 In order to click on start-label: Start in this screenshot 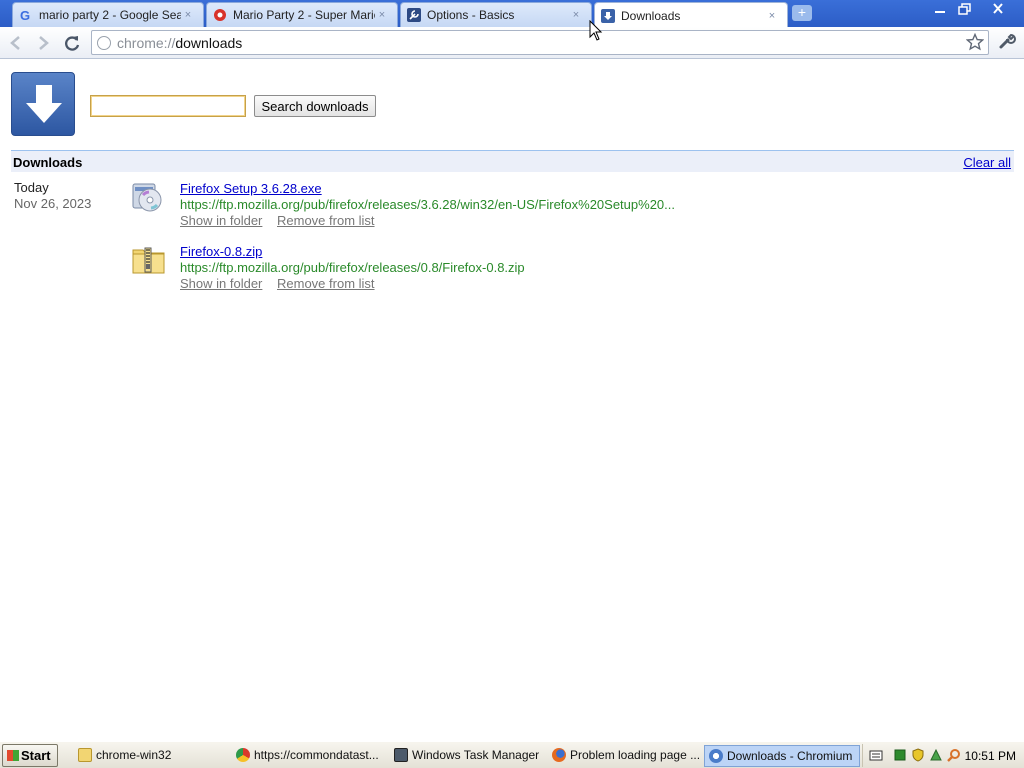, I will do `click(36, 755)`.